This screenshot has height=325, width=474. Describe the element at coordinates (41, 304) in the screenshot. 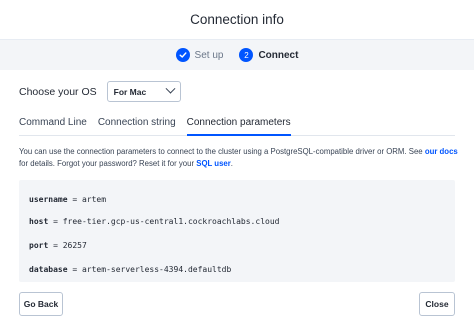

I see `go-back-button: Go Back` at that location.